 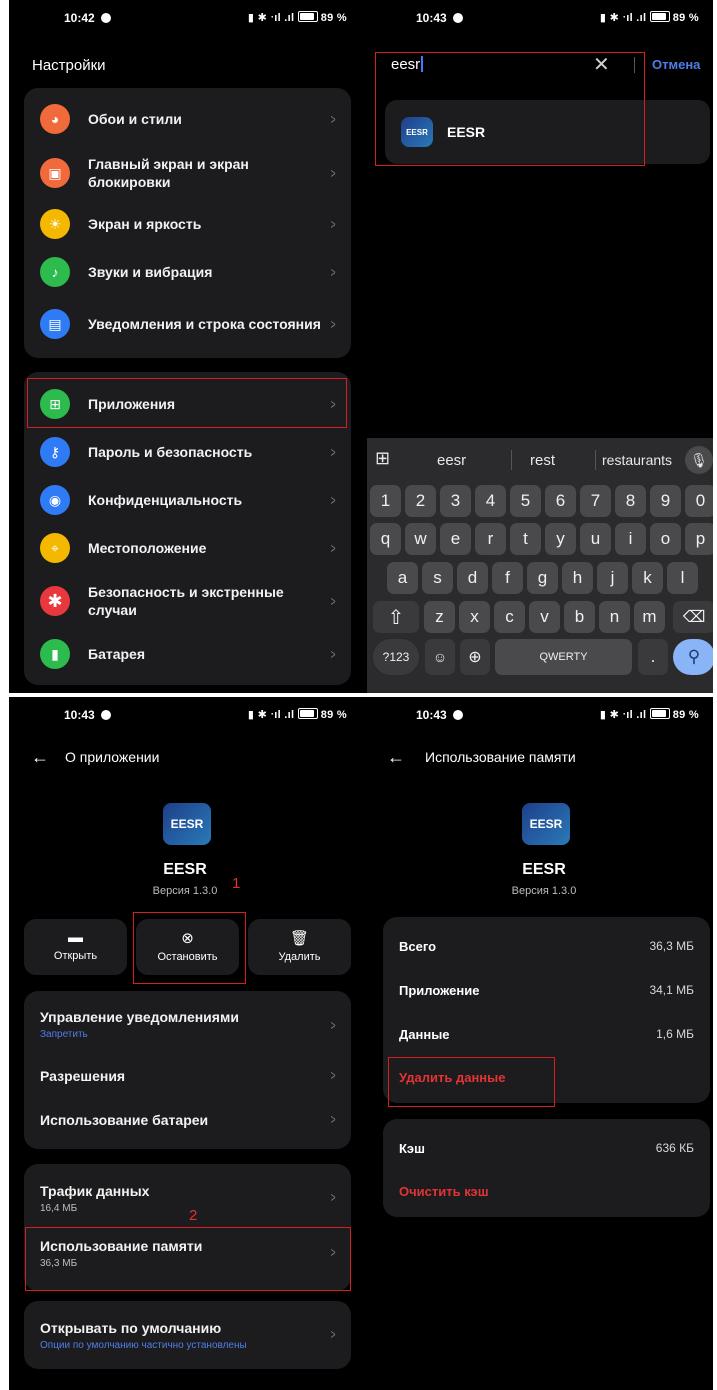 What do you see at coordinates (420, 539) in the screenshot?
I see `letter-key: w` at bounding box center [420, 539].